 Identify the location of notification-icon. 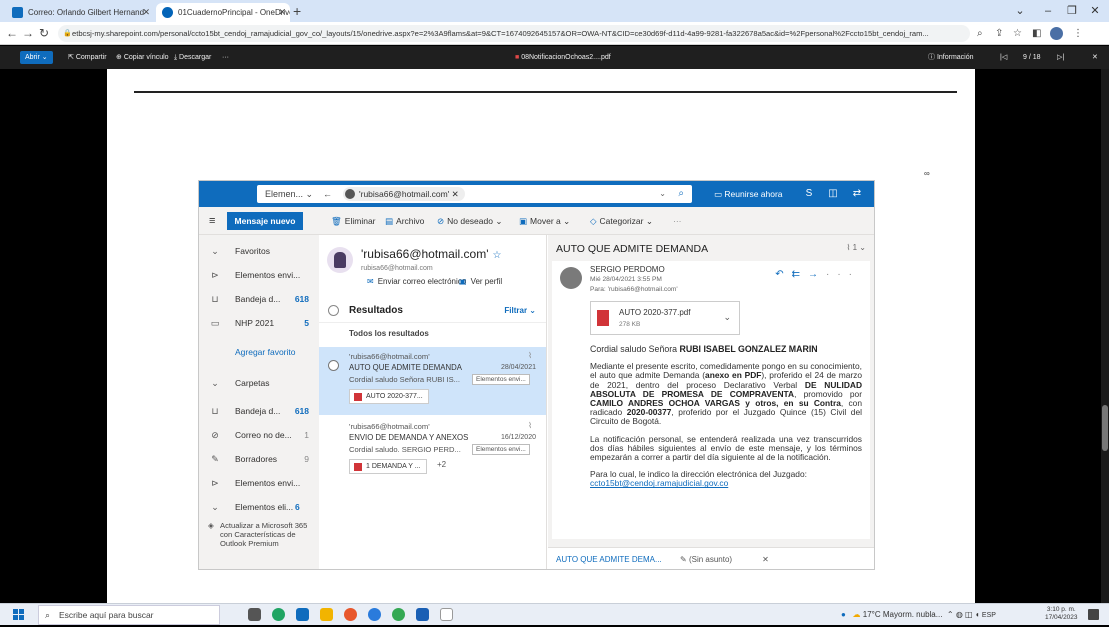
(1093, 614).